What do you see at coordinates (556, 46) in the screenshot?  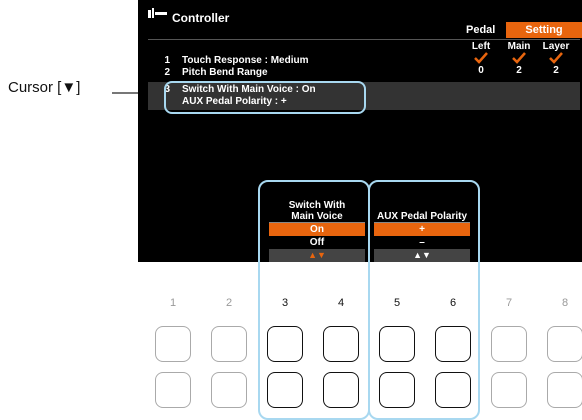 I see `column-header-layer: Layer` at bounding box center [556, 46].